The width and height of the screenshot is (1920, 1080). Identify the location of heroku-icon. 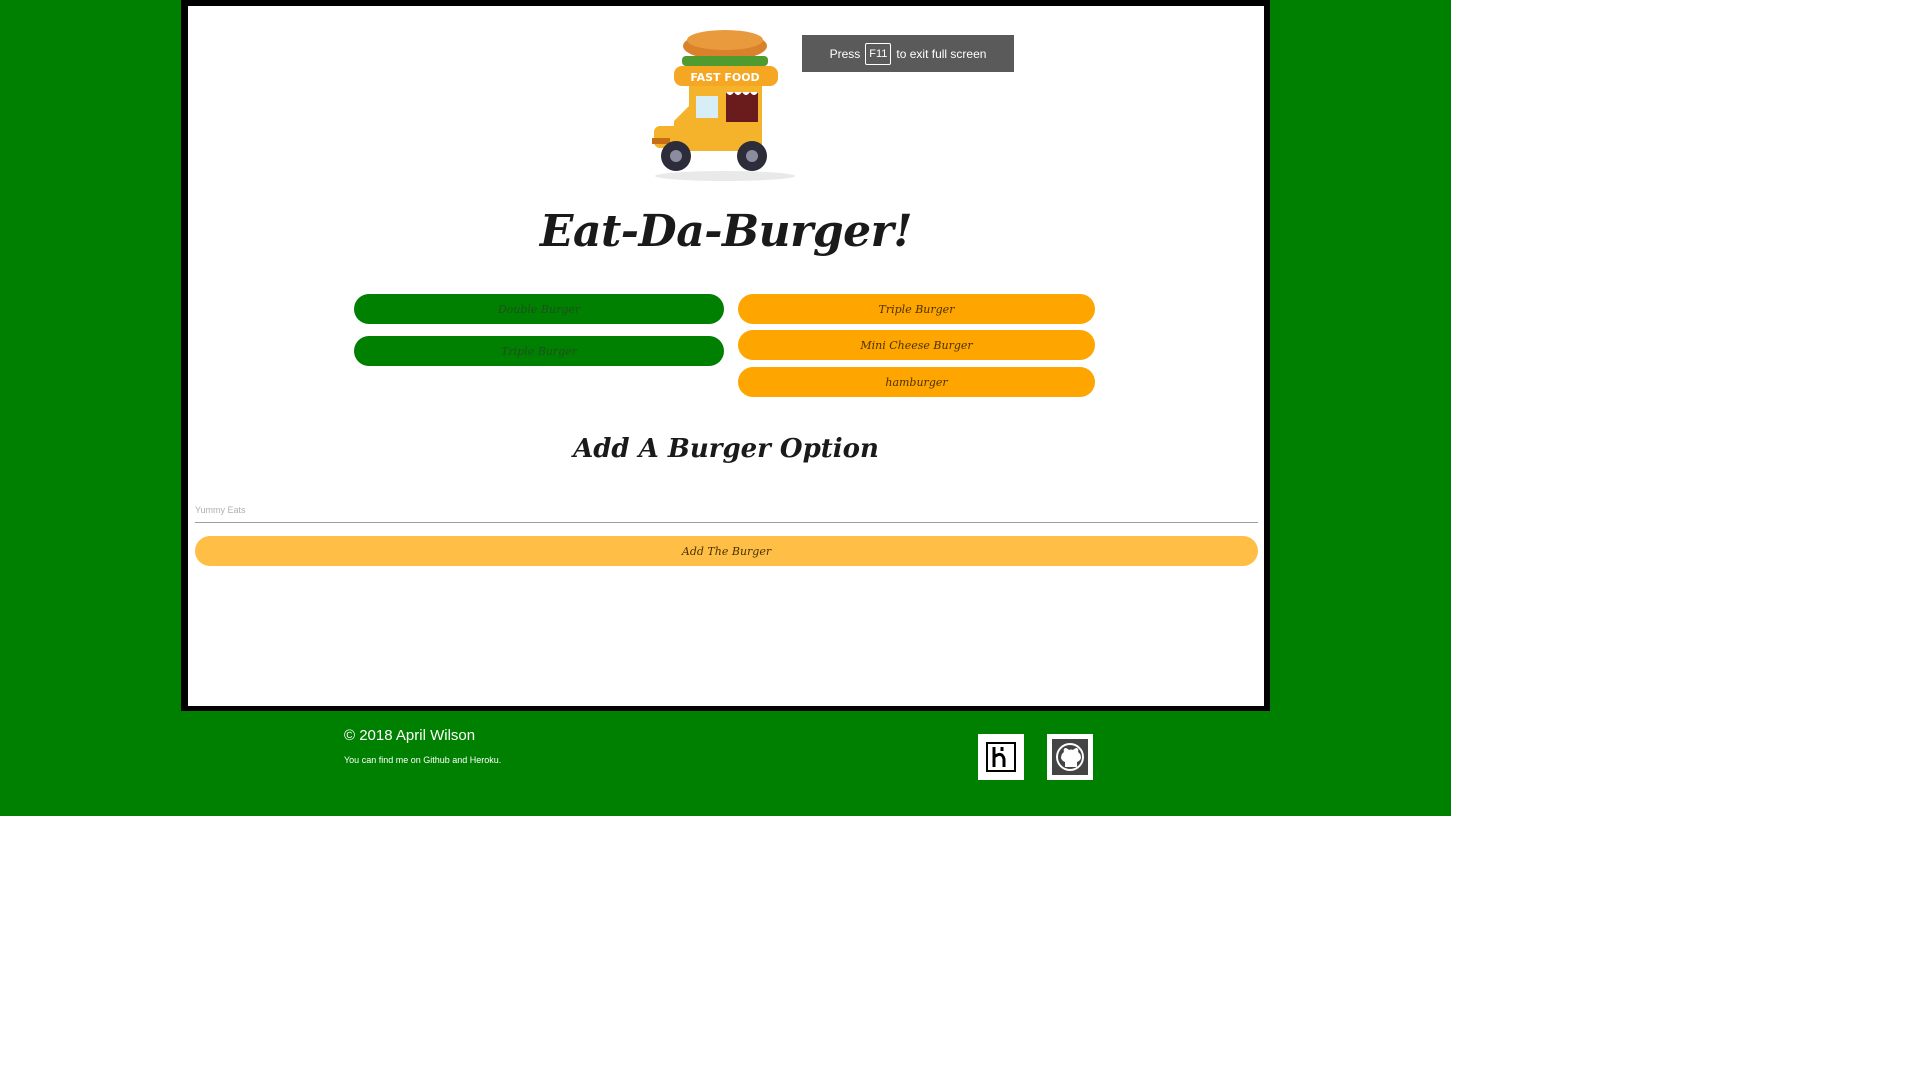
(1001, 757).